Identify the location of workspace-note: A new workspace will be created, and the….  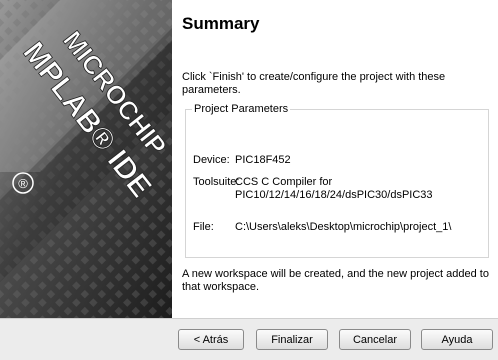
(335, 280).